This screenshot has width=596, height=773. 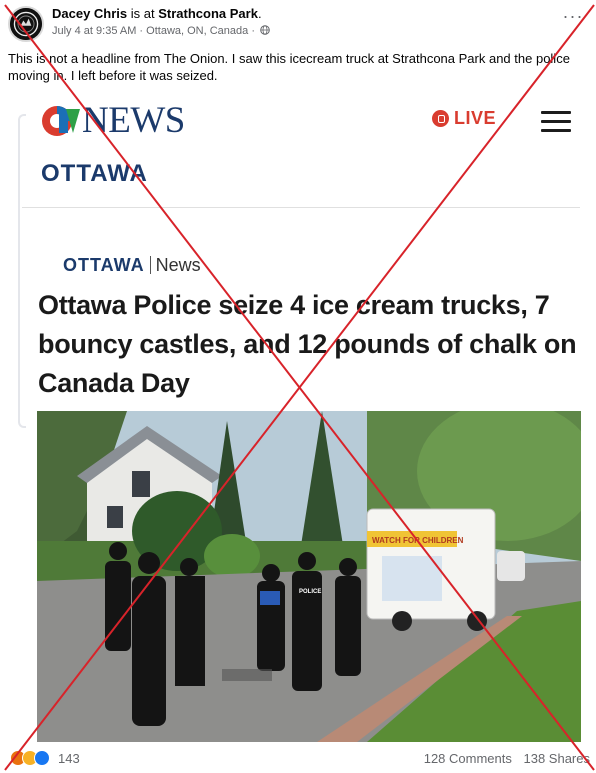 I want to click on live-button: LIVE, so click(x=464, y=118).